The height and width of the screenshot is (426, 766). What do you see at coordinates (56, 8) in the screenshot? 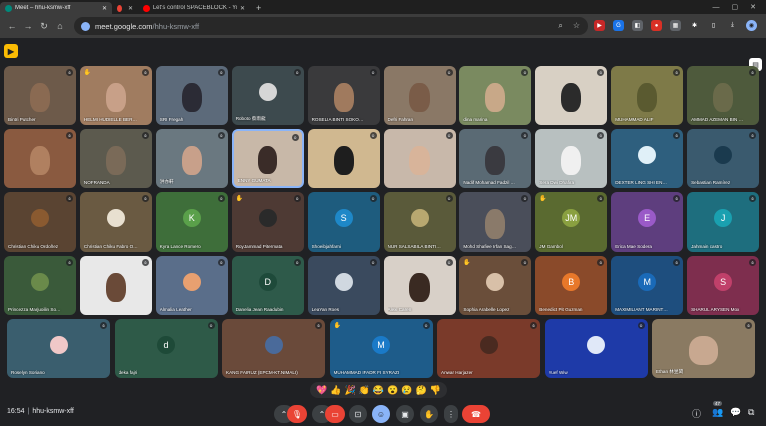
I see `browser-tab: Meet – hhu-ksmw-xff ✕` at bounding box center [56, 8].